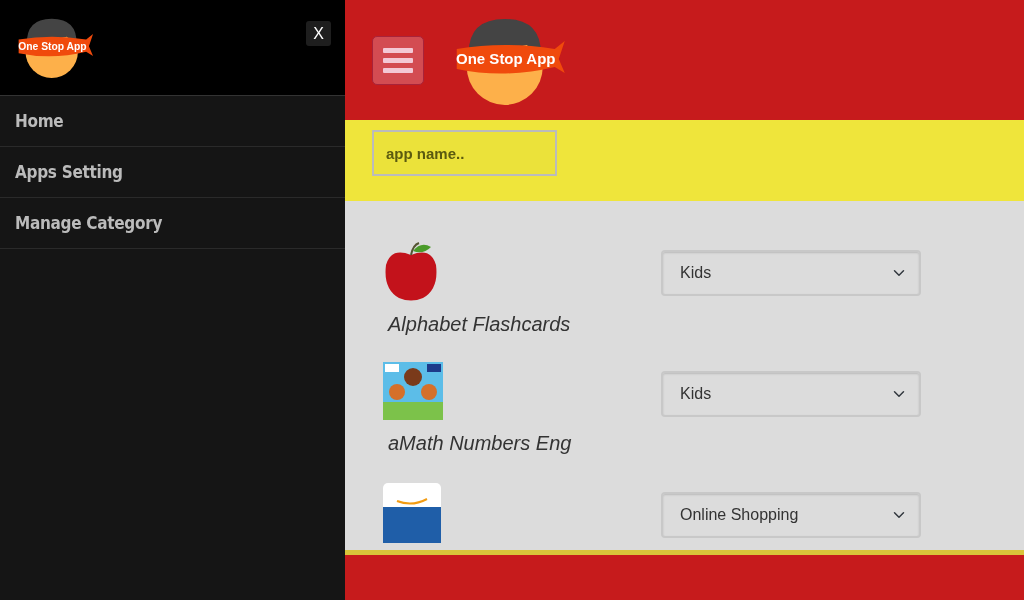  What do you see at coordinates (413, 391) in the screenshot?
I see `cartoon-icon` at bounding box center [413, 391].